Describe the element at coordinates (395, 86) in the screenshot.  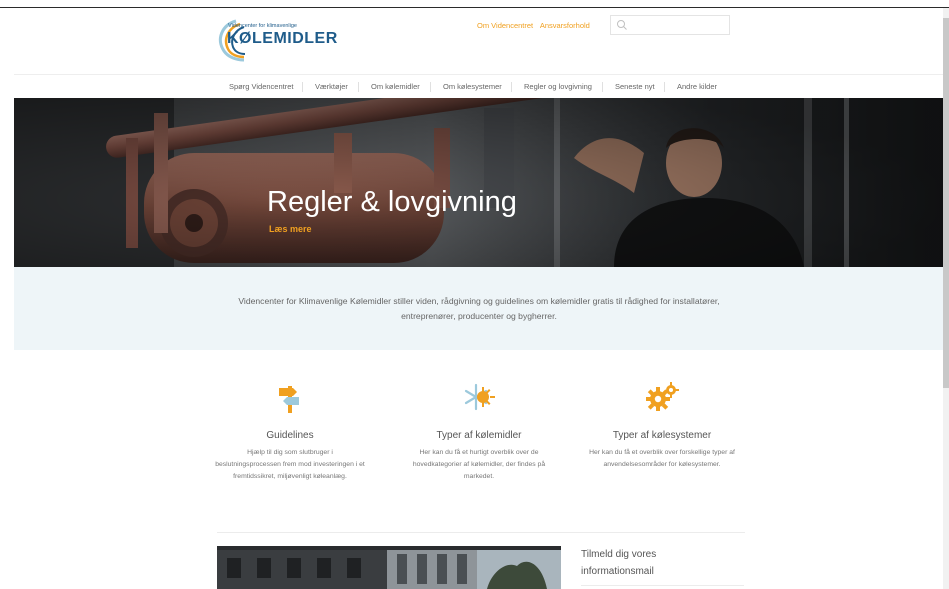
I see `nav-item-om-koelemidler: Om kølemidler` at that location.